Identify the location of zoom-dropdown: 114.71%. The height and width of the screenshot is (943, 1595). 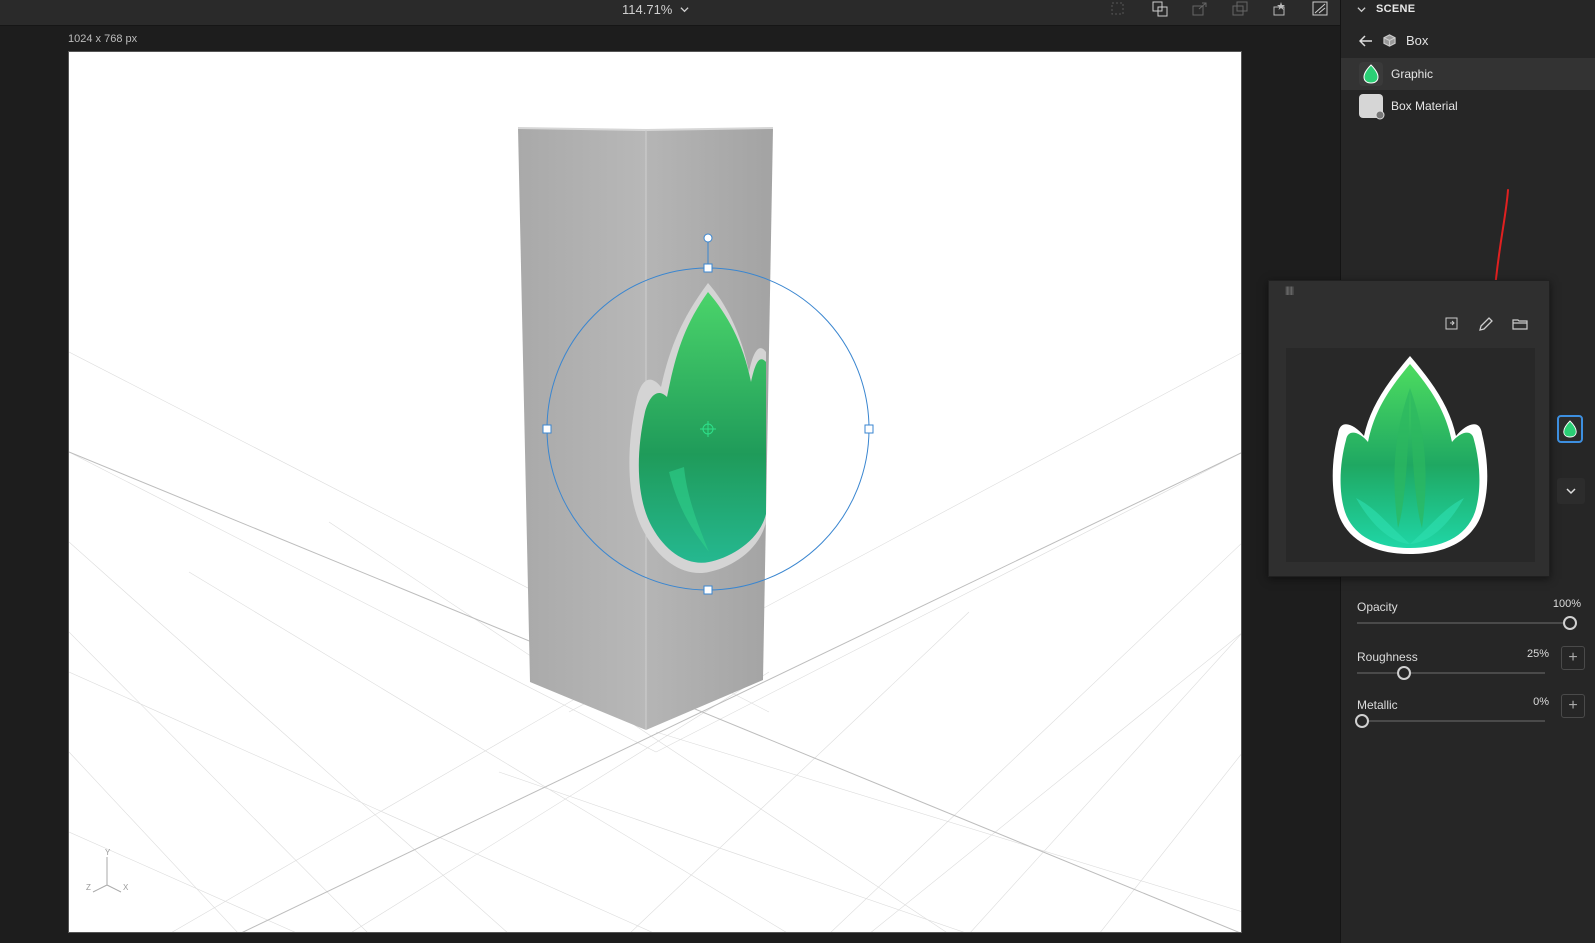
(655, 9).